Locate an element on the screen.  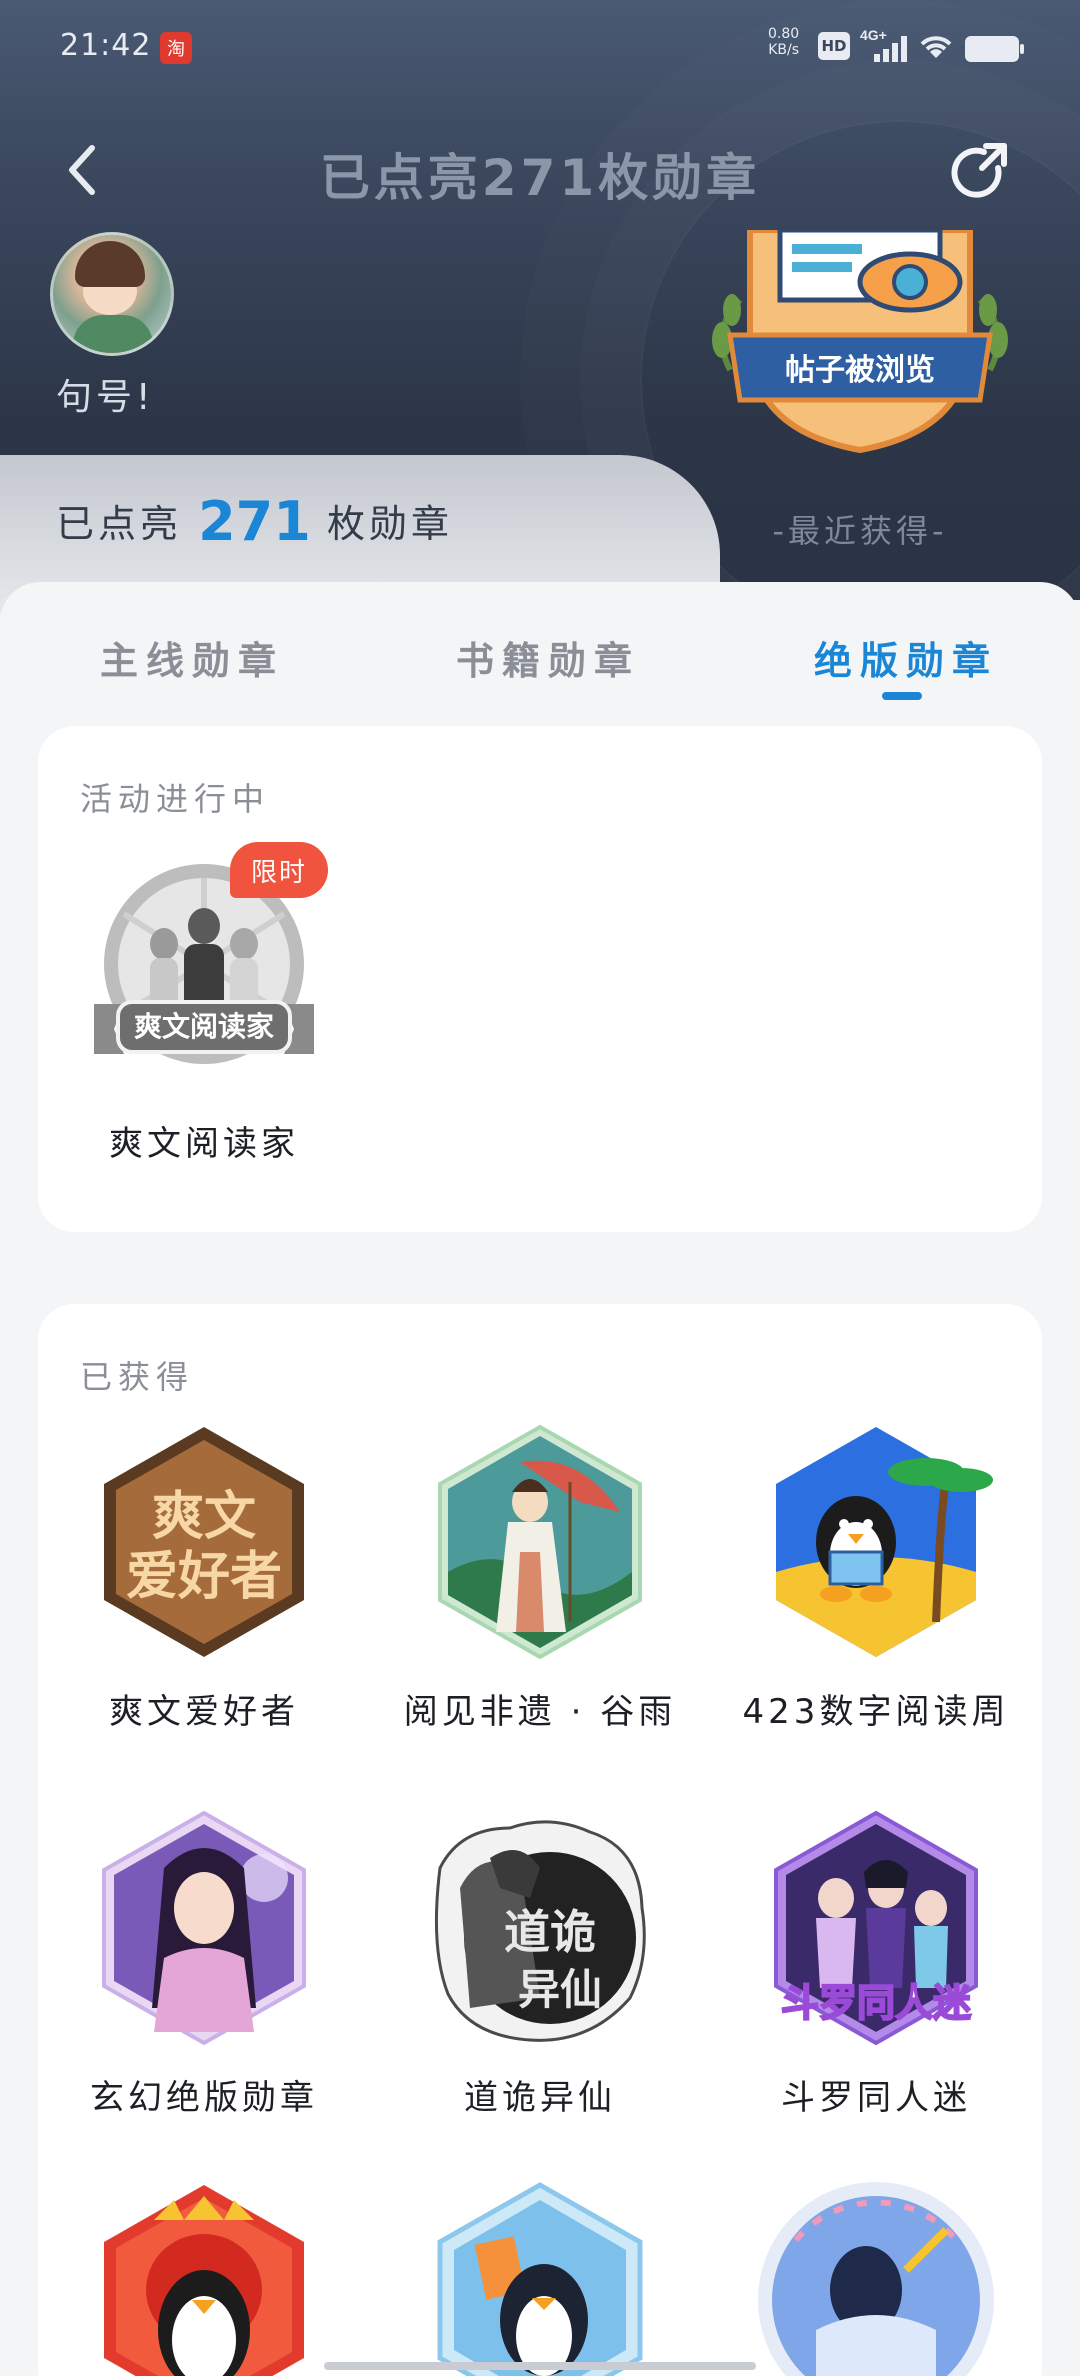
recent-caption: -最近获得- is located at coordinates (860, 531).